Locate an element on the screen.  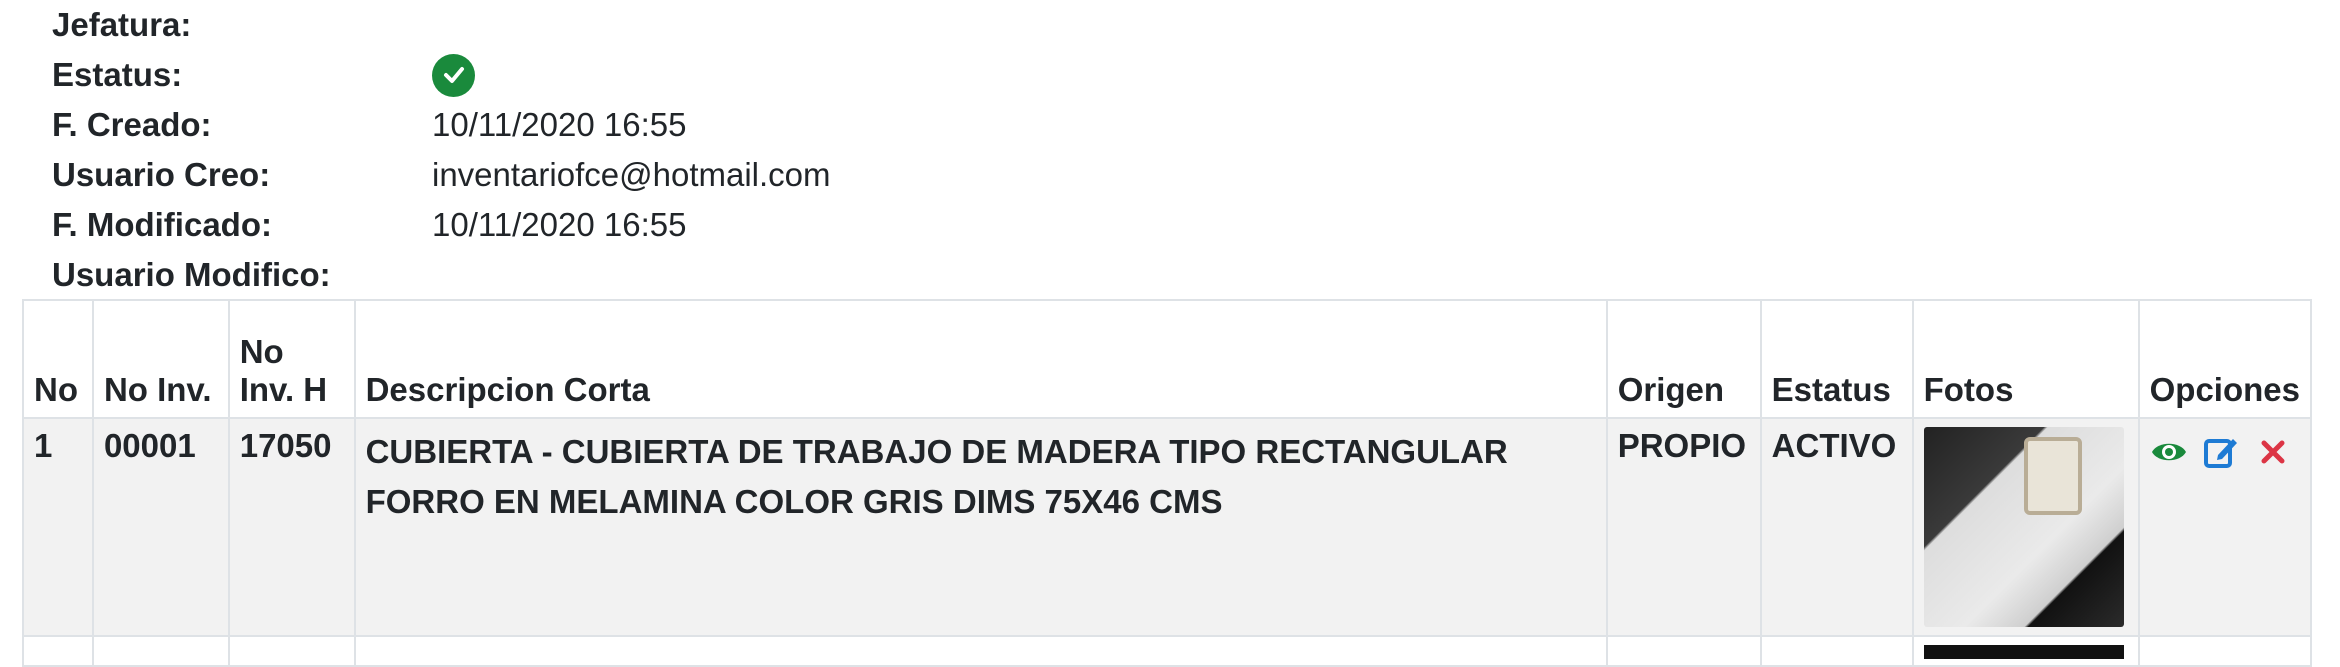
edit-icon is located at coordinates (2221, 452).